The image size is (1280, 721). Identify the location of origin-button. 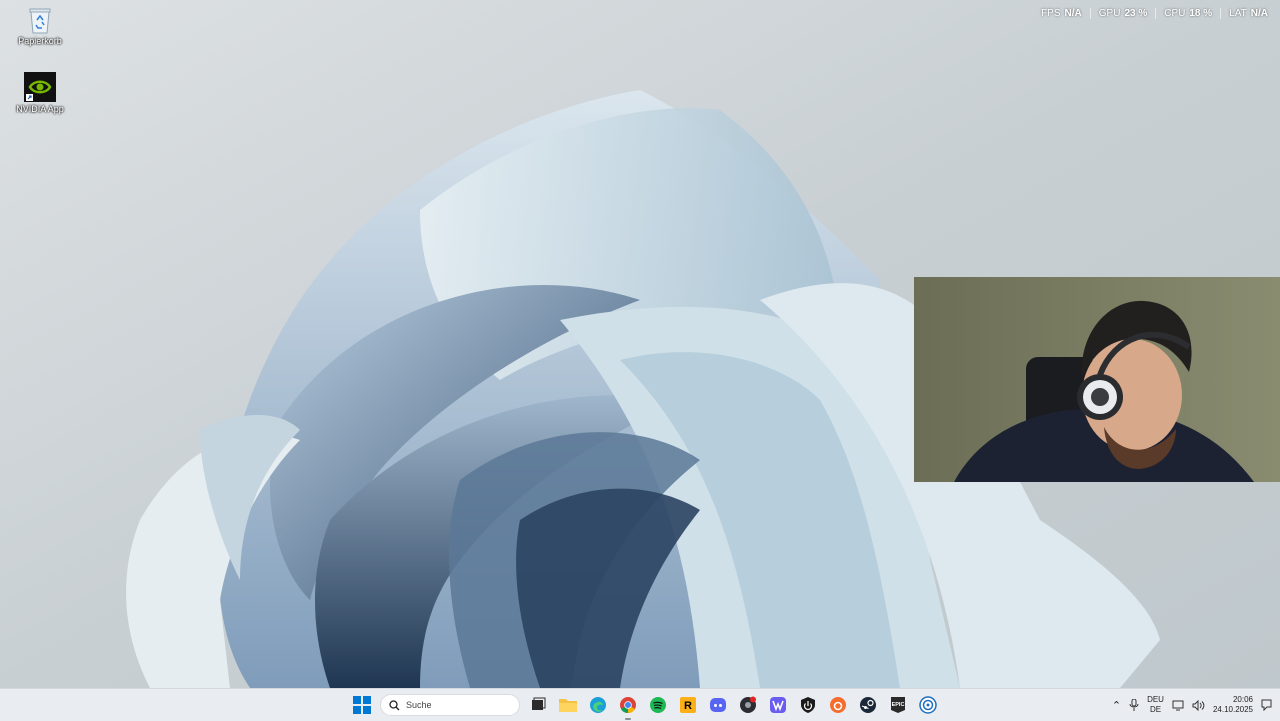
(838, 705).